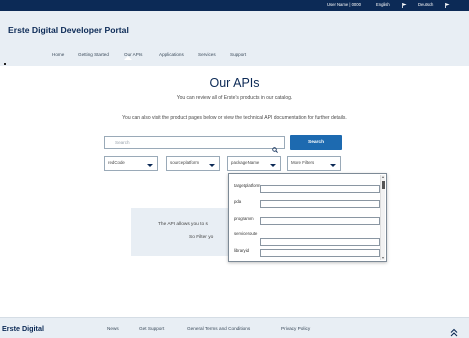  What do you see at coordinates (58, 54) in the screenshot?
I see `nav-home: Home` at bounding box center [58, 54].